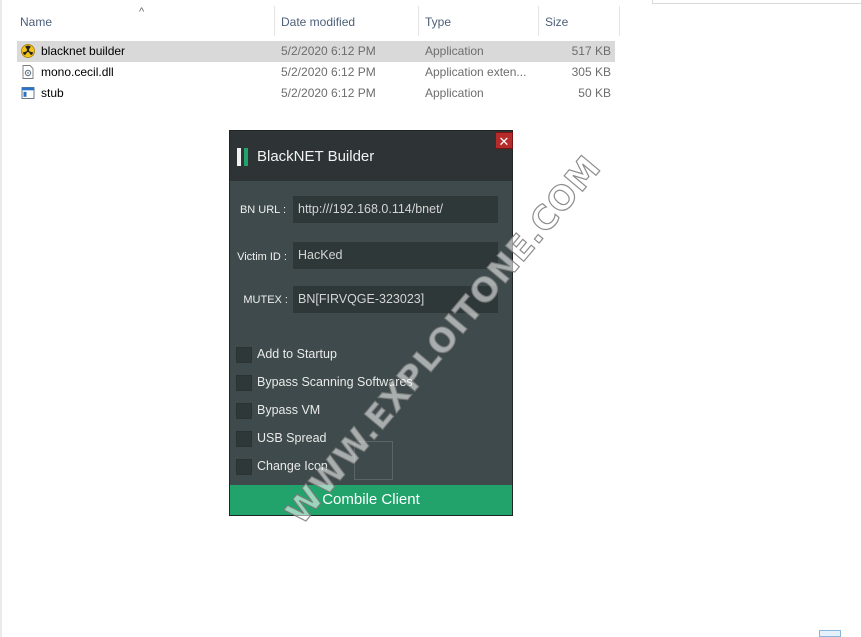 Image resolution: width=861 pixels, height=637 pixels. What do you see at coordinates (144, 21) in the screenshot?
I see `column-header-name: Name` at bounding box center [144, 21].